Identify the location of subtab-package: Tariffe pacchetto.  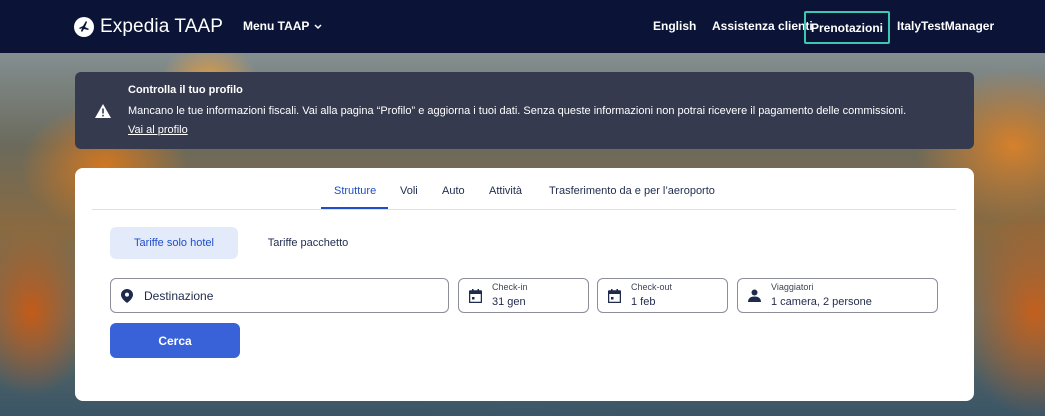
(308, 243).